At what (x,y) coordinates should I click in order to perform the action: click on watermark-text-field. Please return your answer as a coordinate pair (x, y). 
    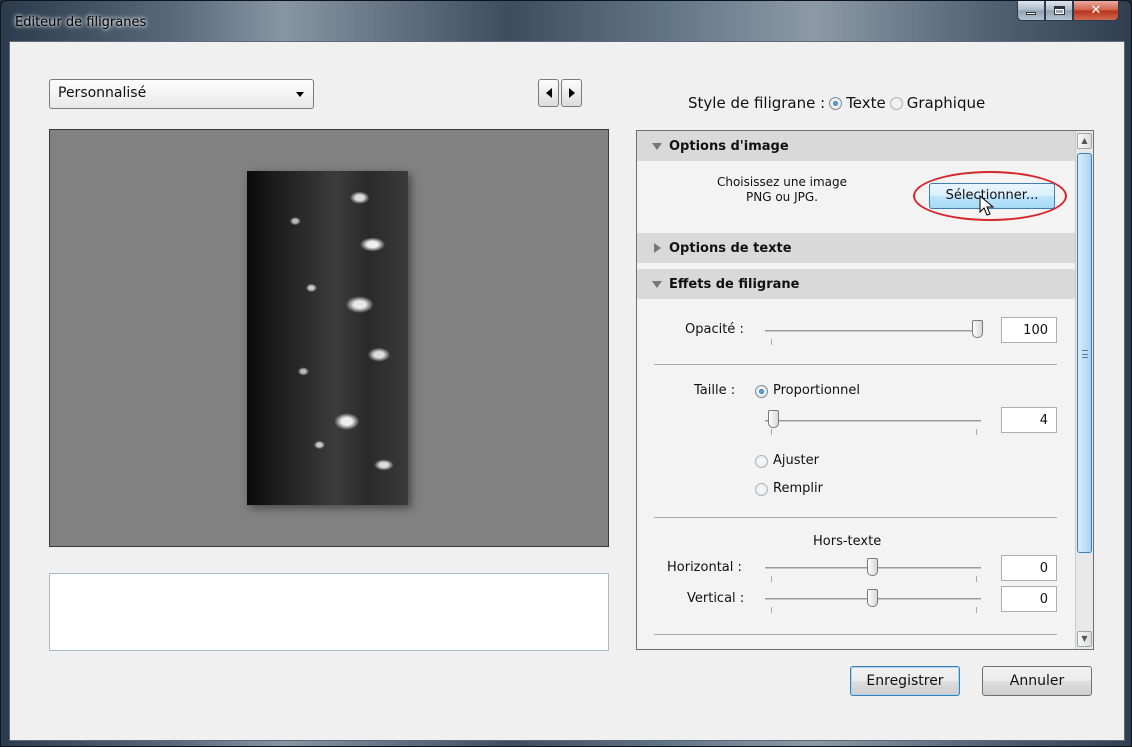
    Looking at the image, I should click on (329, 612).